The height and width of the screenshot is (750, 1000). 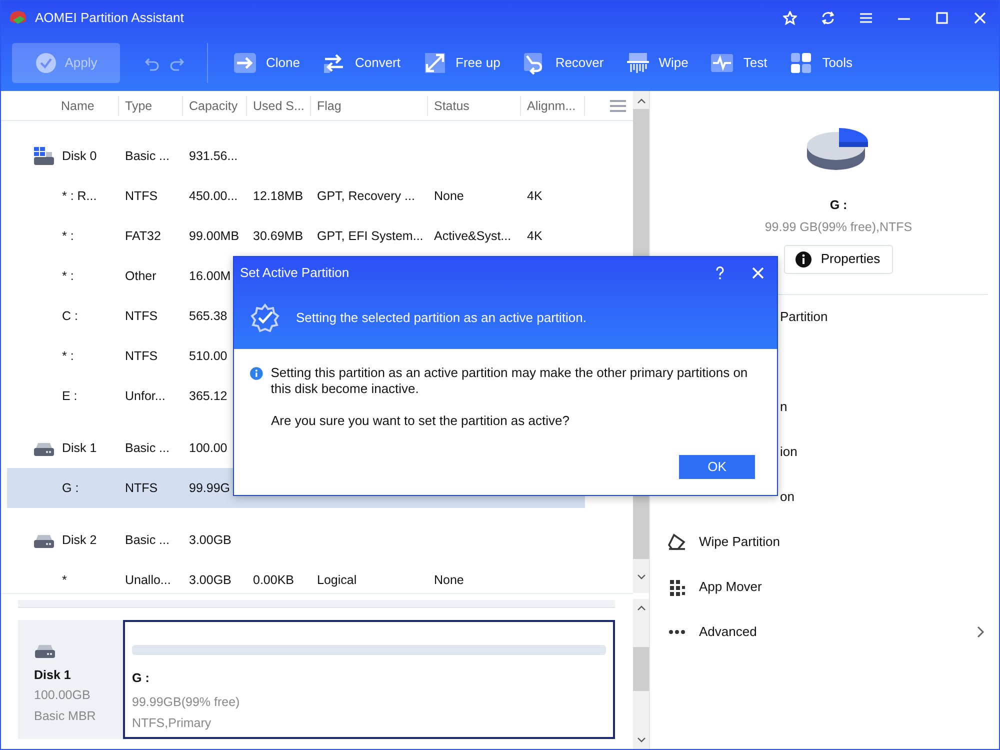 I want to click on table-row: Disk 2 Basic ... 3.00GB, so click(x=296, y=540).